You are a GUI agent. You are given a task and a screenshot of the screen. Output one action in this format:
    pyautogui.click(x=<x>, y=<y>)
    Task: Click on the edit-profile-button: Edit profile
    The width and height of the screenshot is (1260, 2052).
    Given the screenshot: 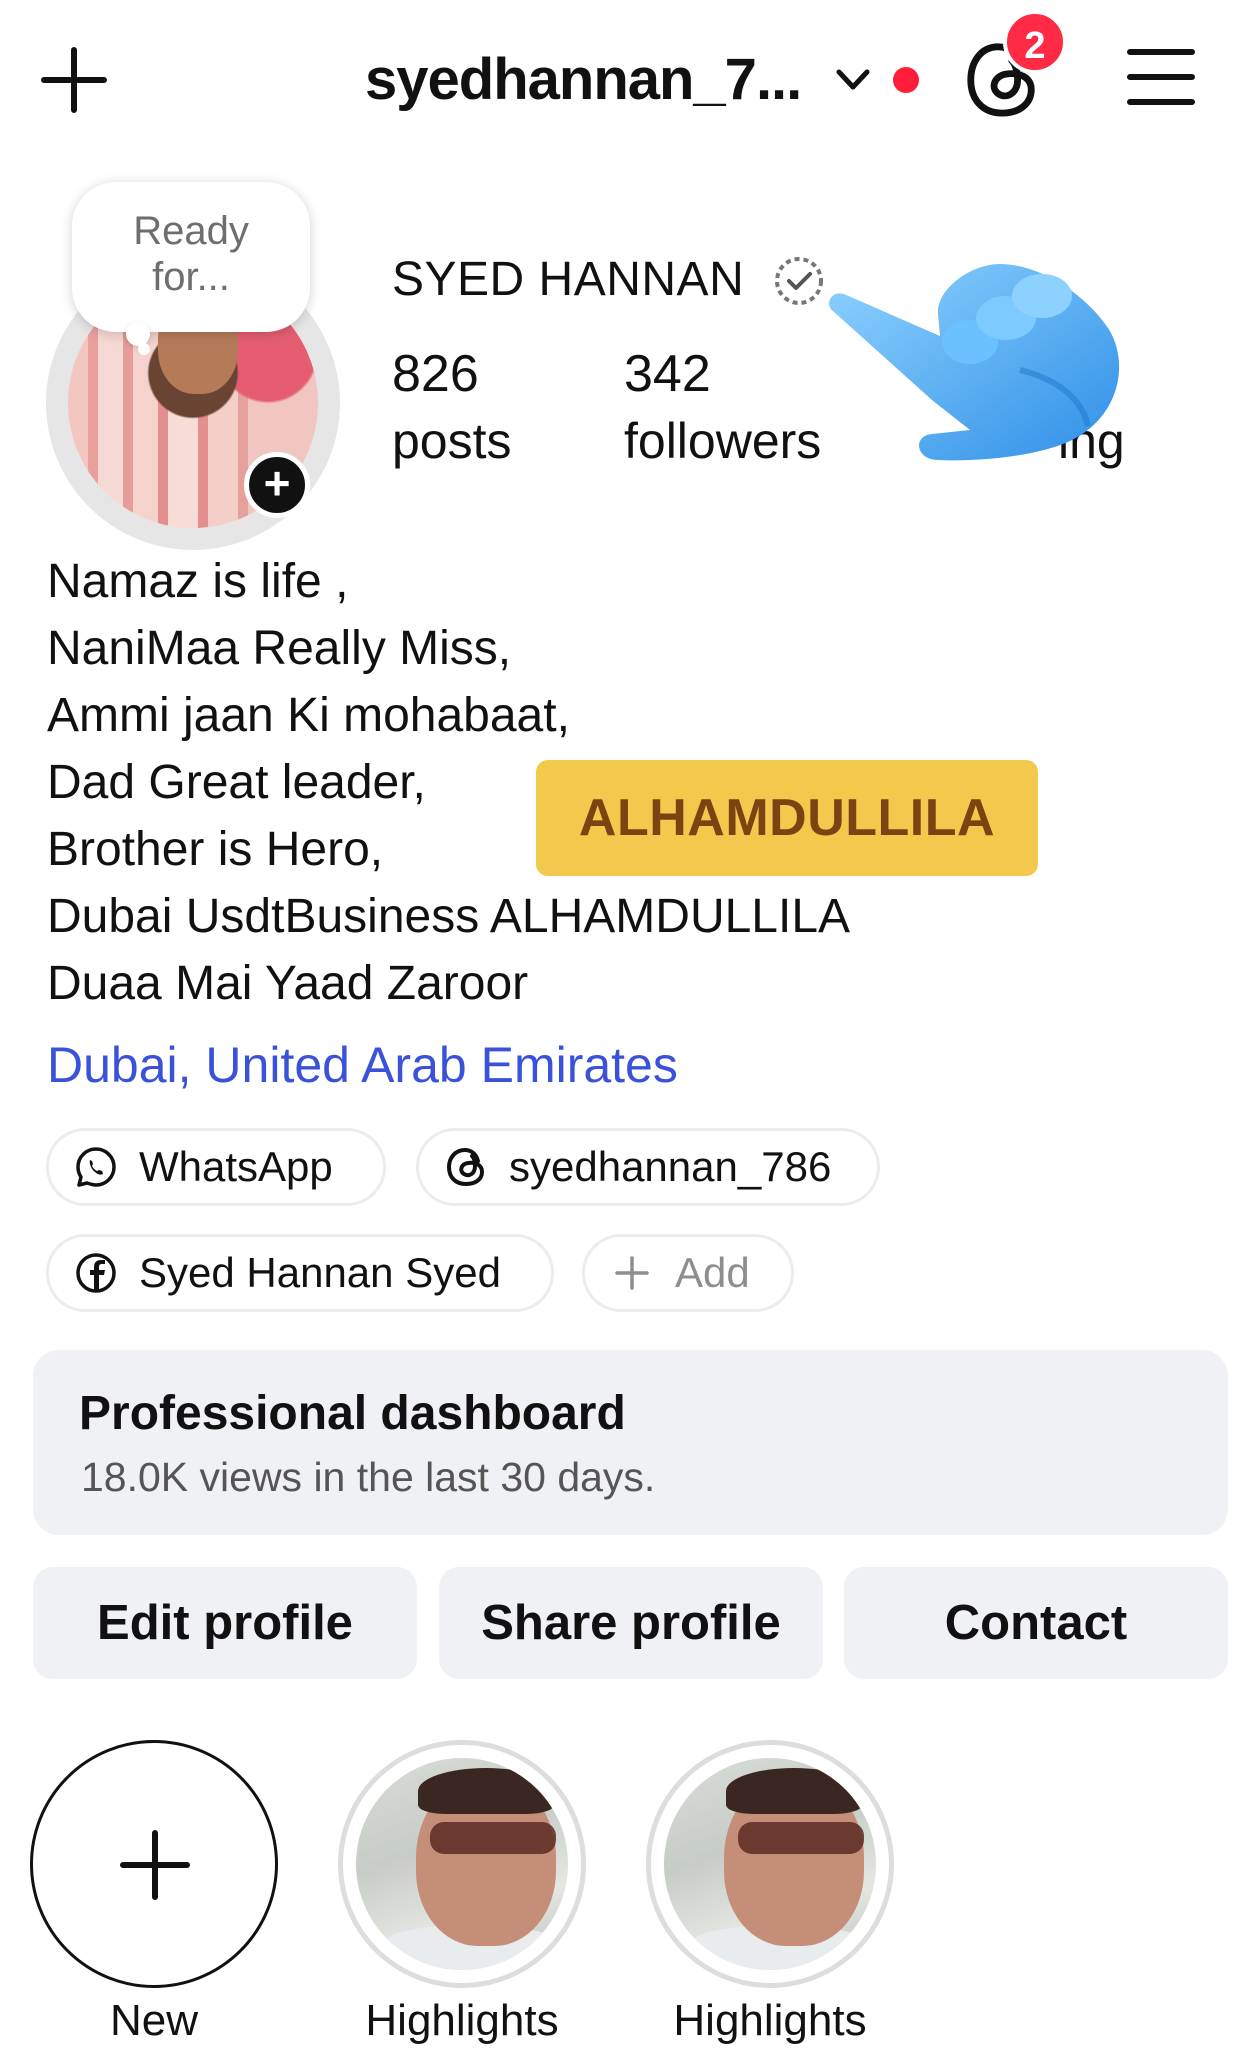 What is the action you would take?
    pyautogui.click(x=225, y=1623)
    